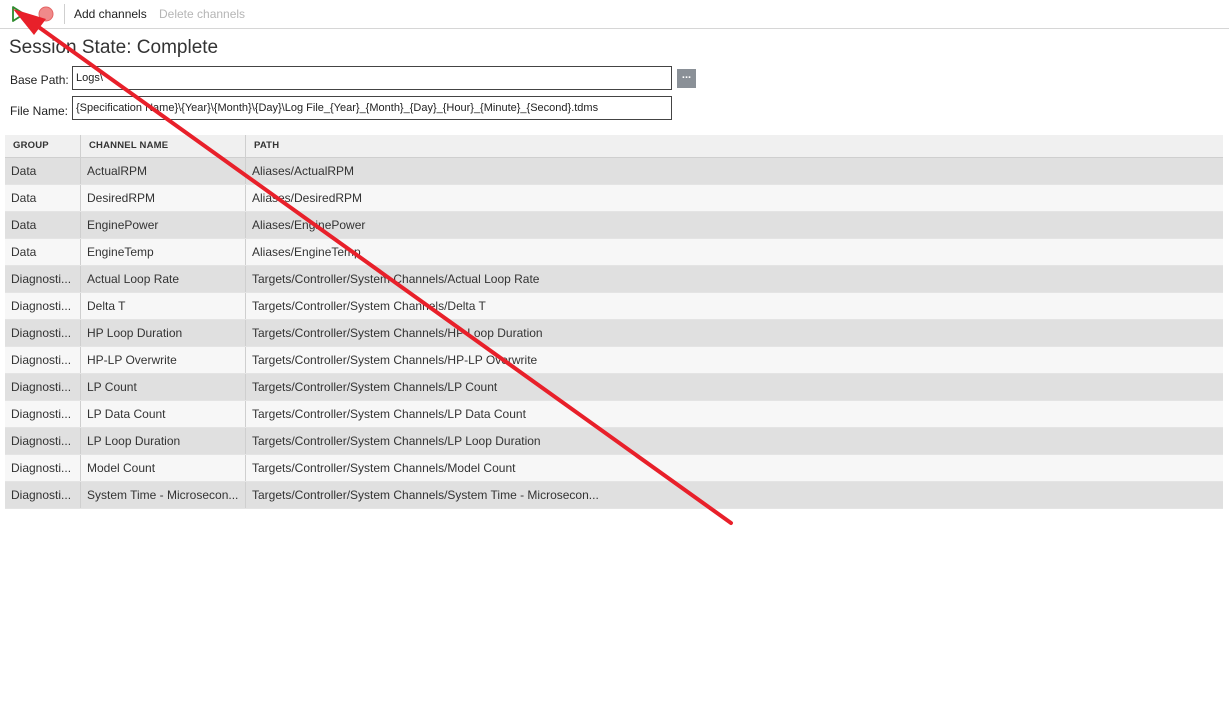 This screenshot has width=1229, height=705. Describe the element at coordinates (18, 14) in the screenshot. I see `play-icon` at that location.